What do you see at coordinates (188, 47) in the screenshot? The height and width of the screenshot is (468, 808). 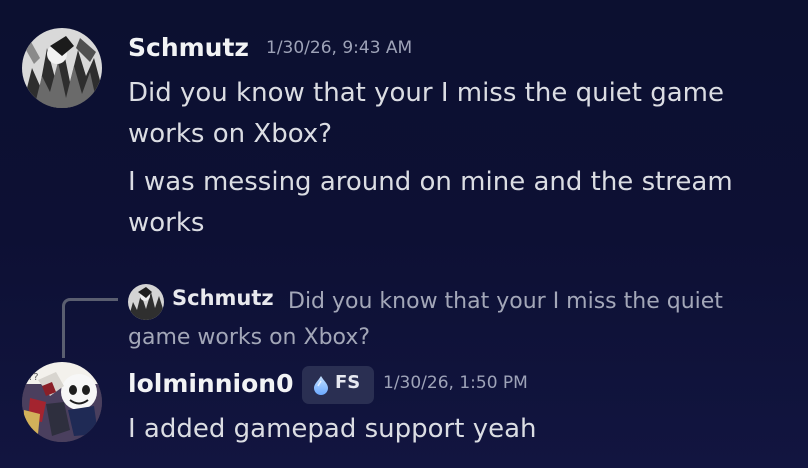 I see `message-author: Schmutz` at bounding box center [188, 47].